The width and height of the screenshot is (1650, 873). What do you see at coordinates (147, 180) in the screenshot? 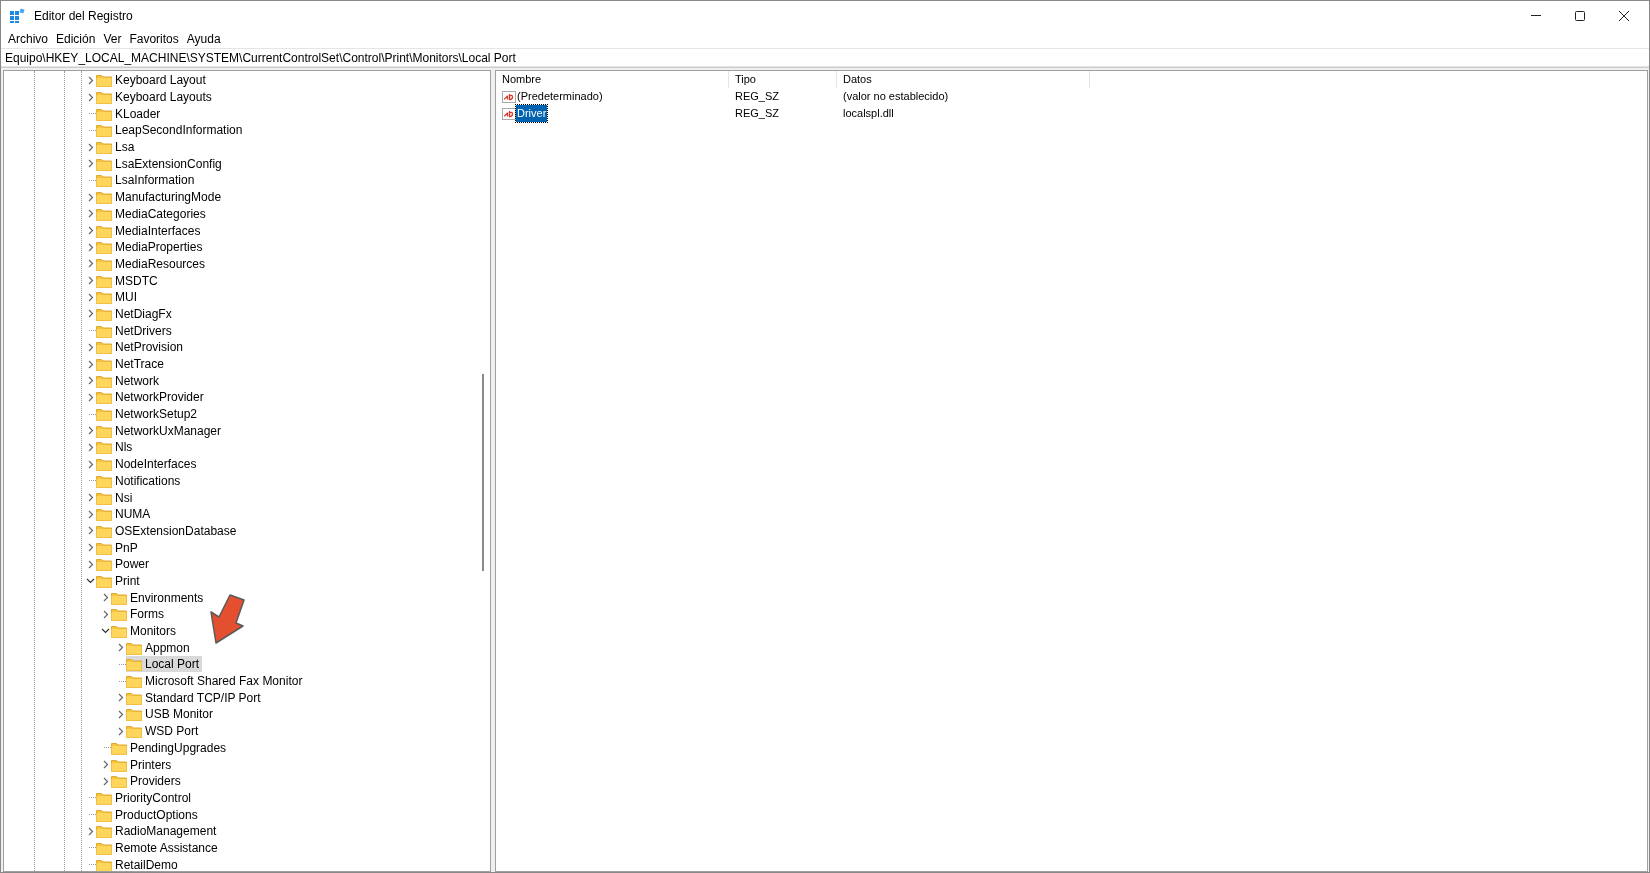
I see `tree-item: LsaInformation` at bounding box center [147, 180].